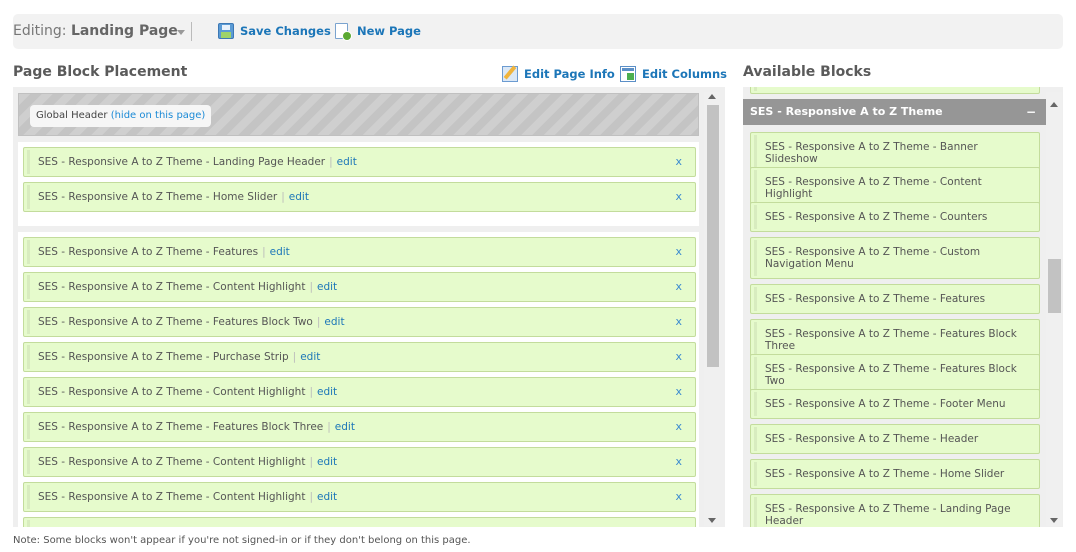 Image resolution: width=1076 pixels, height=552 pixels. I want to click on global-header-block: Global Header (hide on this page), so click(121, 116).